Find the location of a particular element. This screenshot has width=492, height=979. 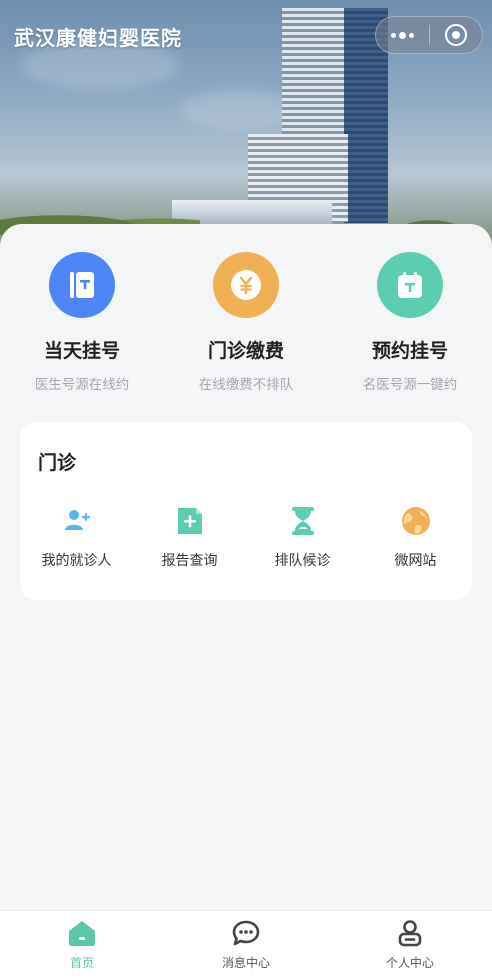

more-dots-icon is located at coordinates (402, 35).